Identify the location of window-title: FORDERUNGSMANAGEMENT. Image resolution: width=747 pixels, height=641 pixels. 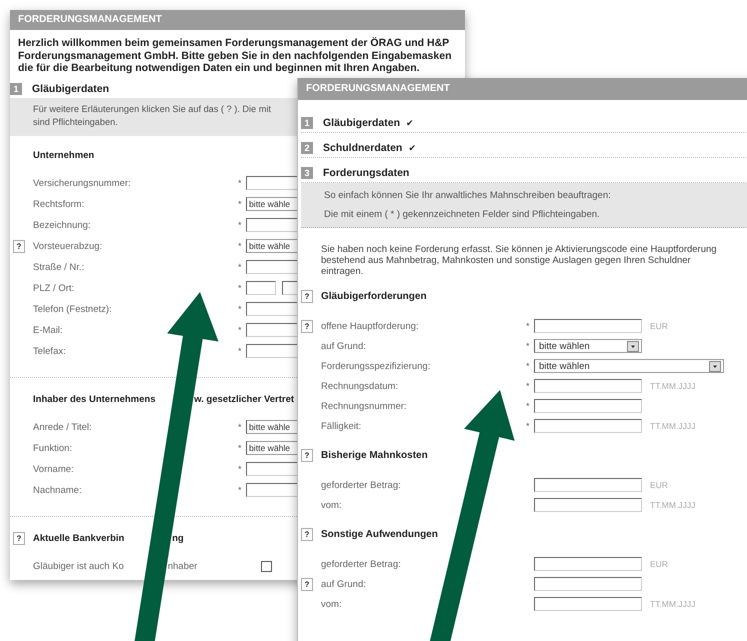
(522, 89).